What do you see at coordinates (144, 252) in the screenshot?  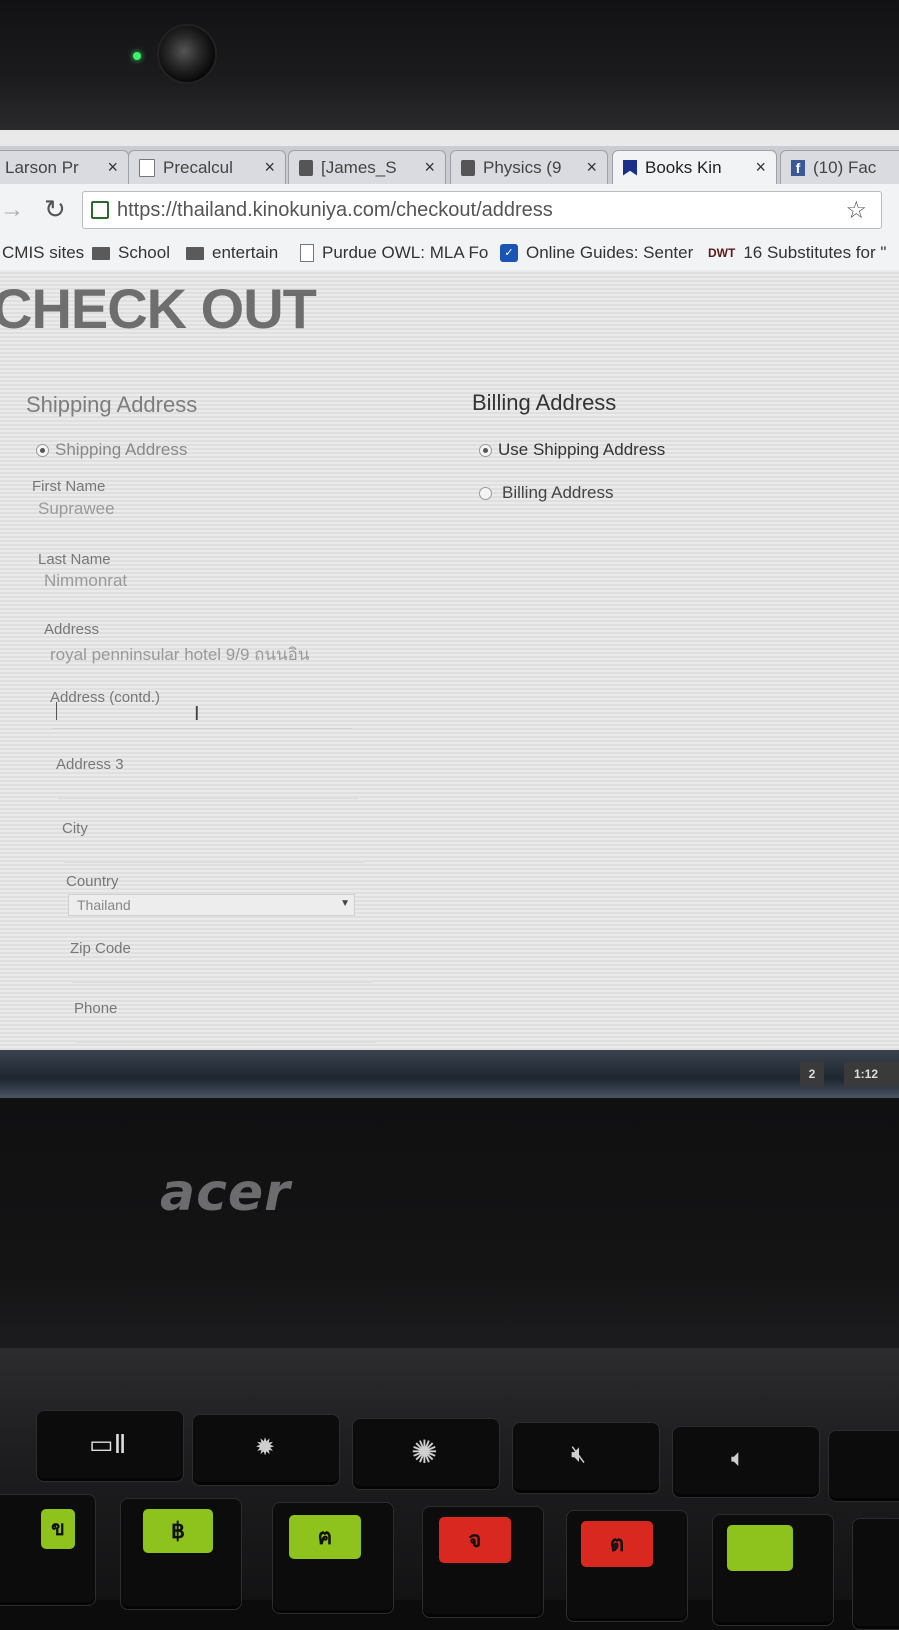 I see `bookmark-label: School` at bounding box center [144, 252].